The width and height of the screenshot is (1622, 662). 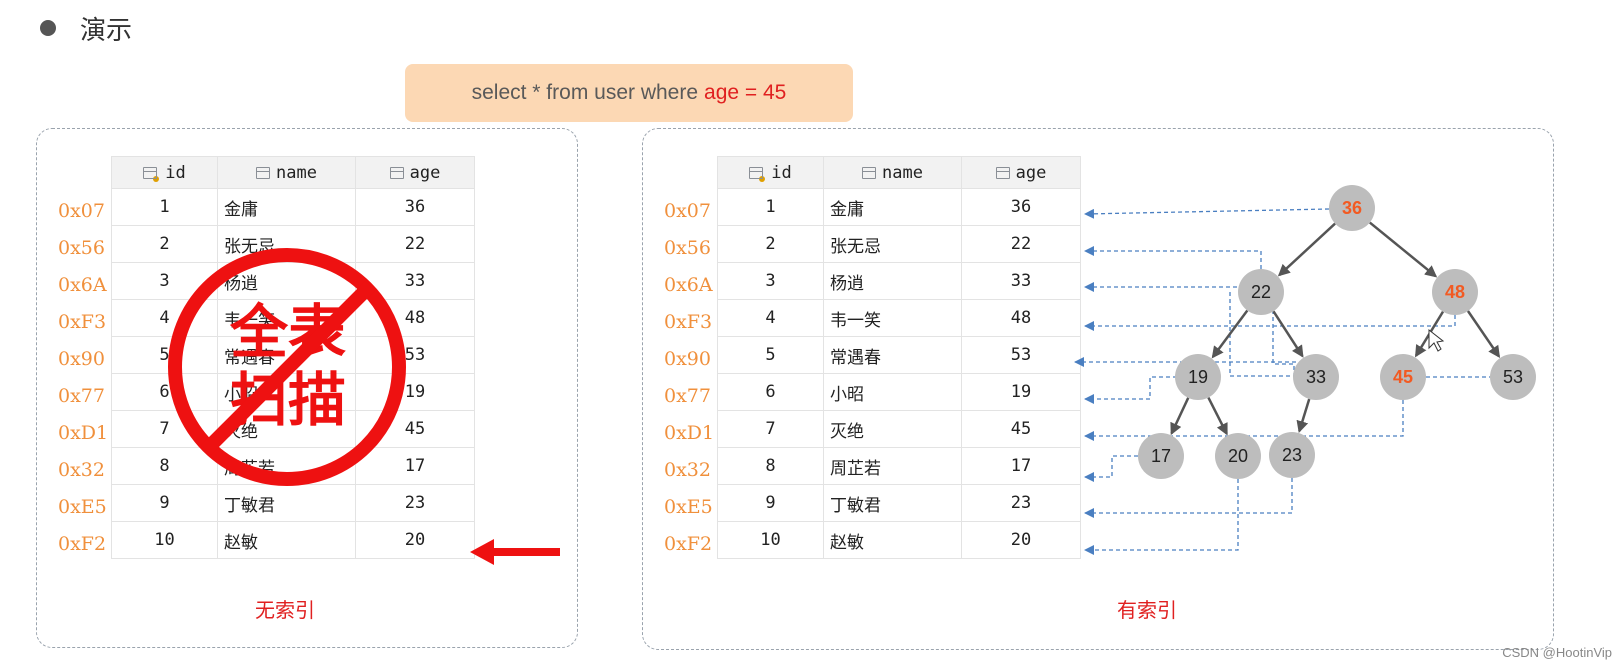 I want to click on with-index-caption: 有索引, so click(x=1147, y=610).